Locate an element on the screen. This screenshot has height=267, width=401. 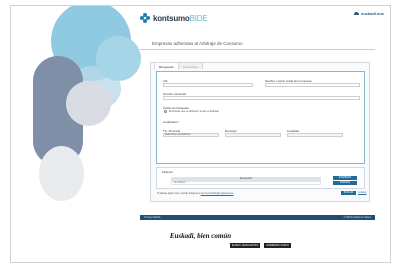
trade-name-input is located at coordinates (261, 98).